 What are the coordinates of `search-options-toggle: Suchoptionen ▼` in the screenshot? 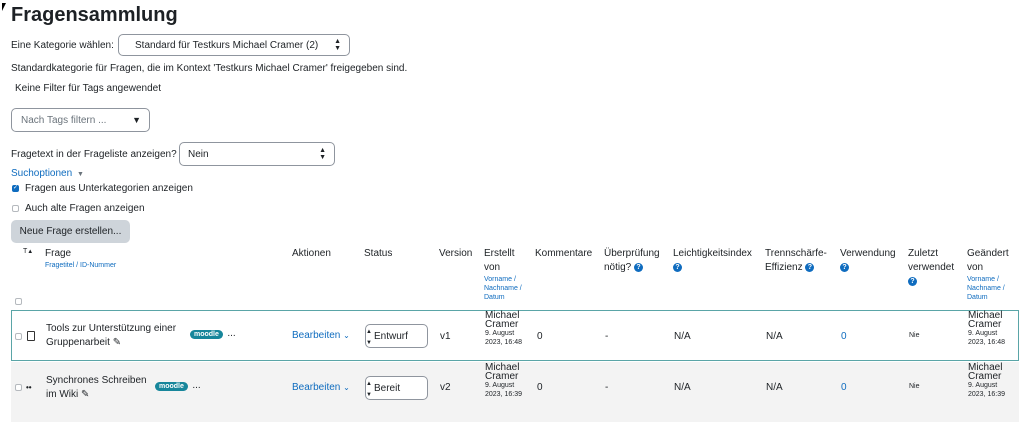 It's located at (47, 173).